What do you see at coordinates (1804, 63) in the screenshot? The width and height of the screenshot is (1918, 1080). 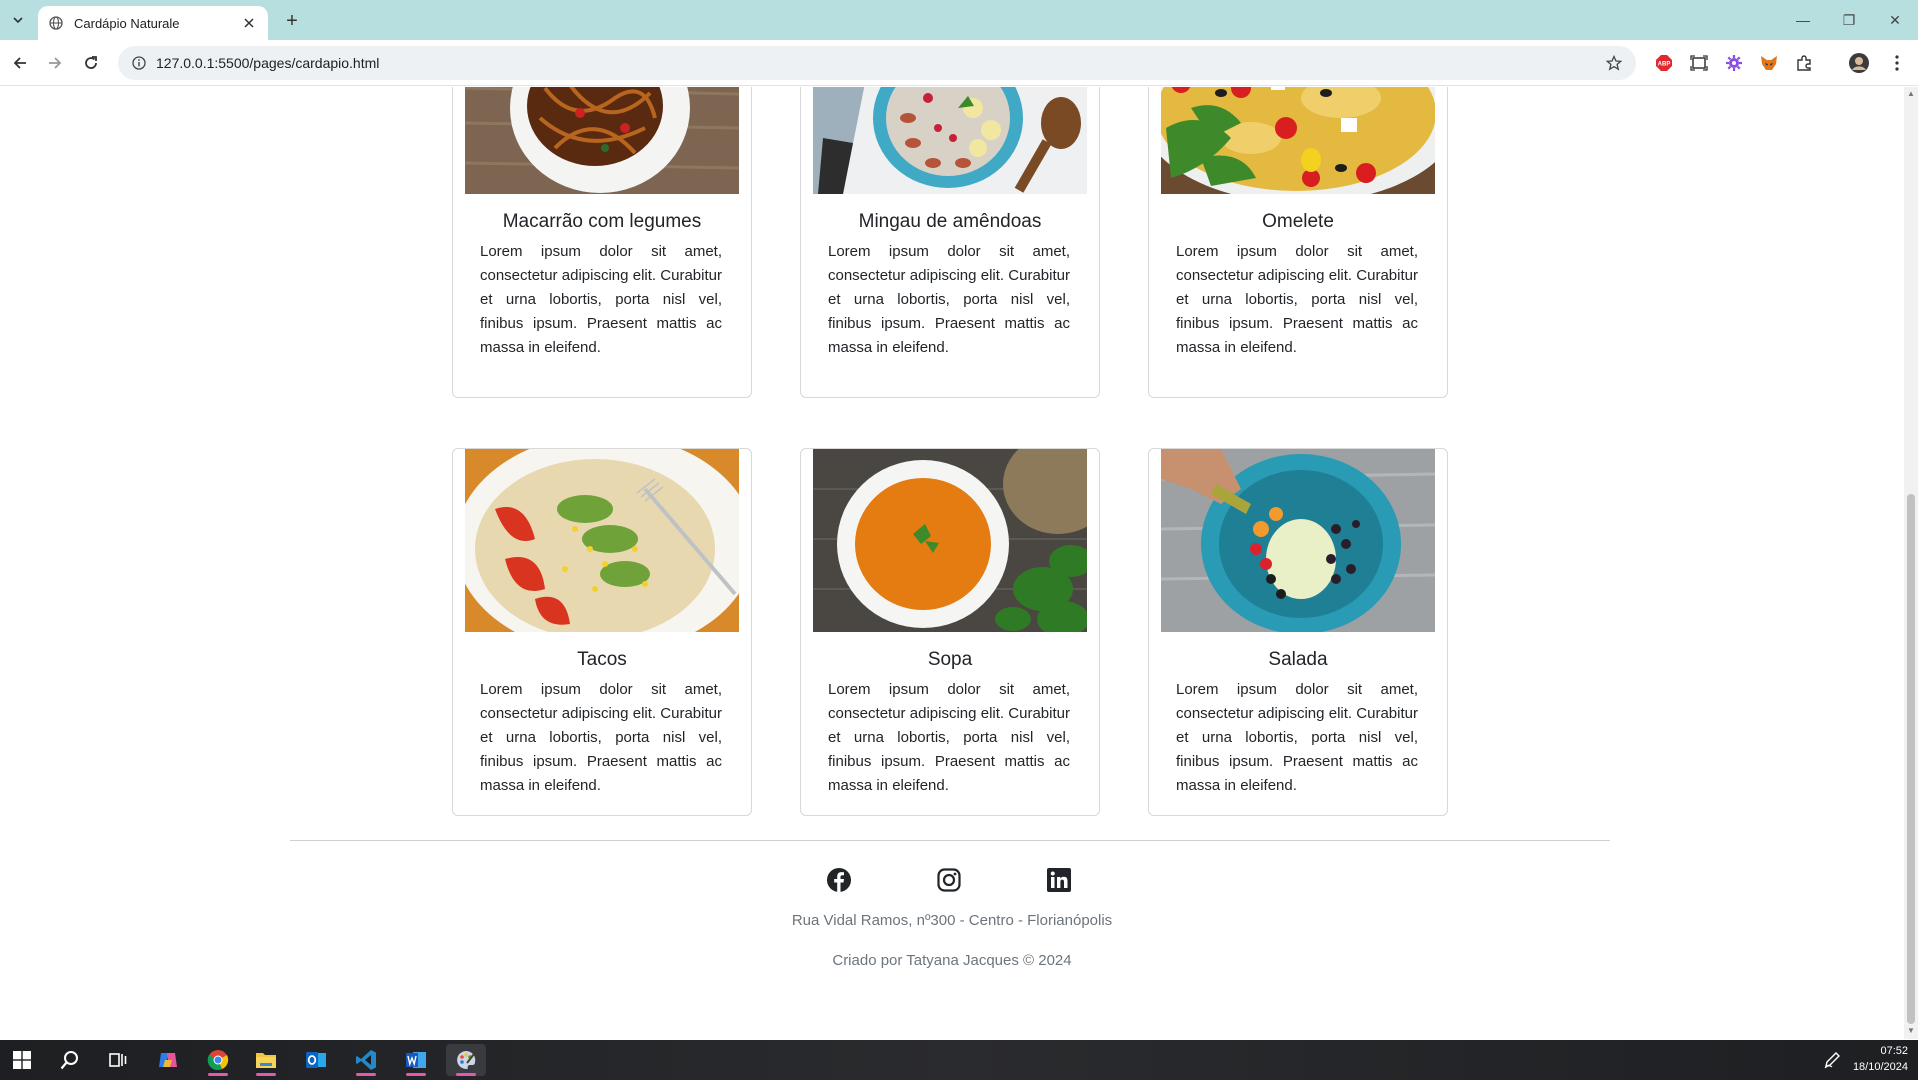 I see `extensions-puzzle-icon` at bounding box center [1804, 63].